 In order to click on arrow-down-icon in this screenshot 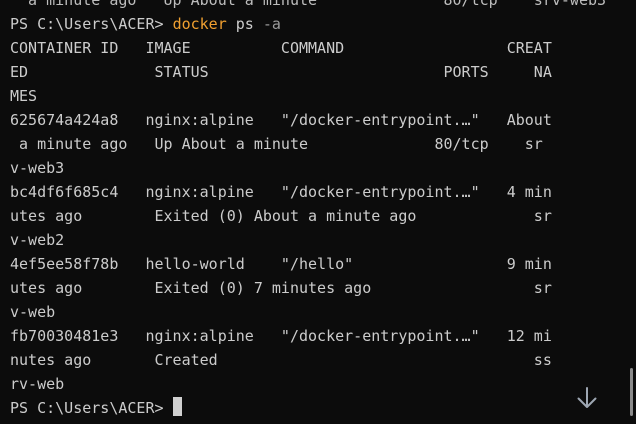, I will do `click(587, 398)`.